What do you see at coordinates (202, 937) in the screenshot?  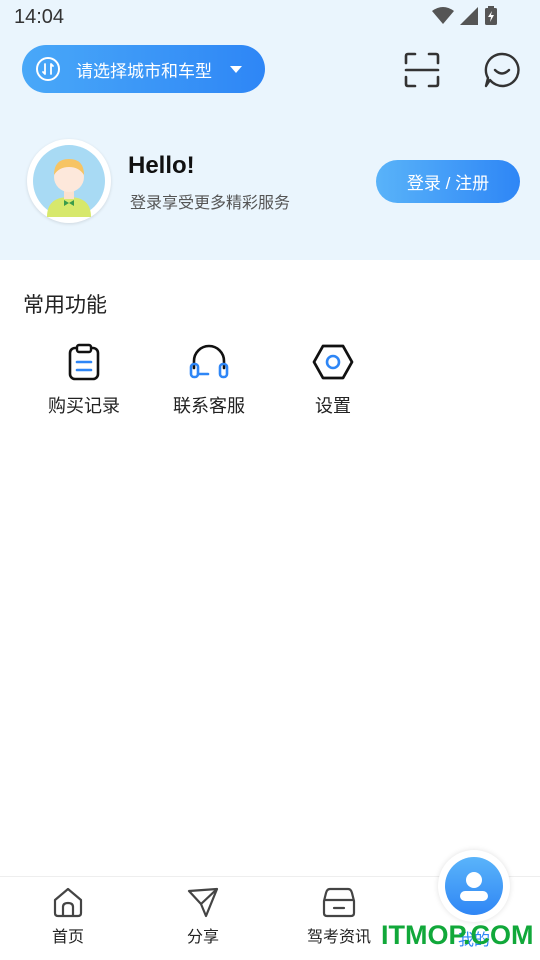 I see `nav-label: 分享` at bounding box center [202, 937].